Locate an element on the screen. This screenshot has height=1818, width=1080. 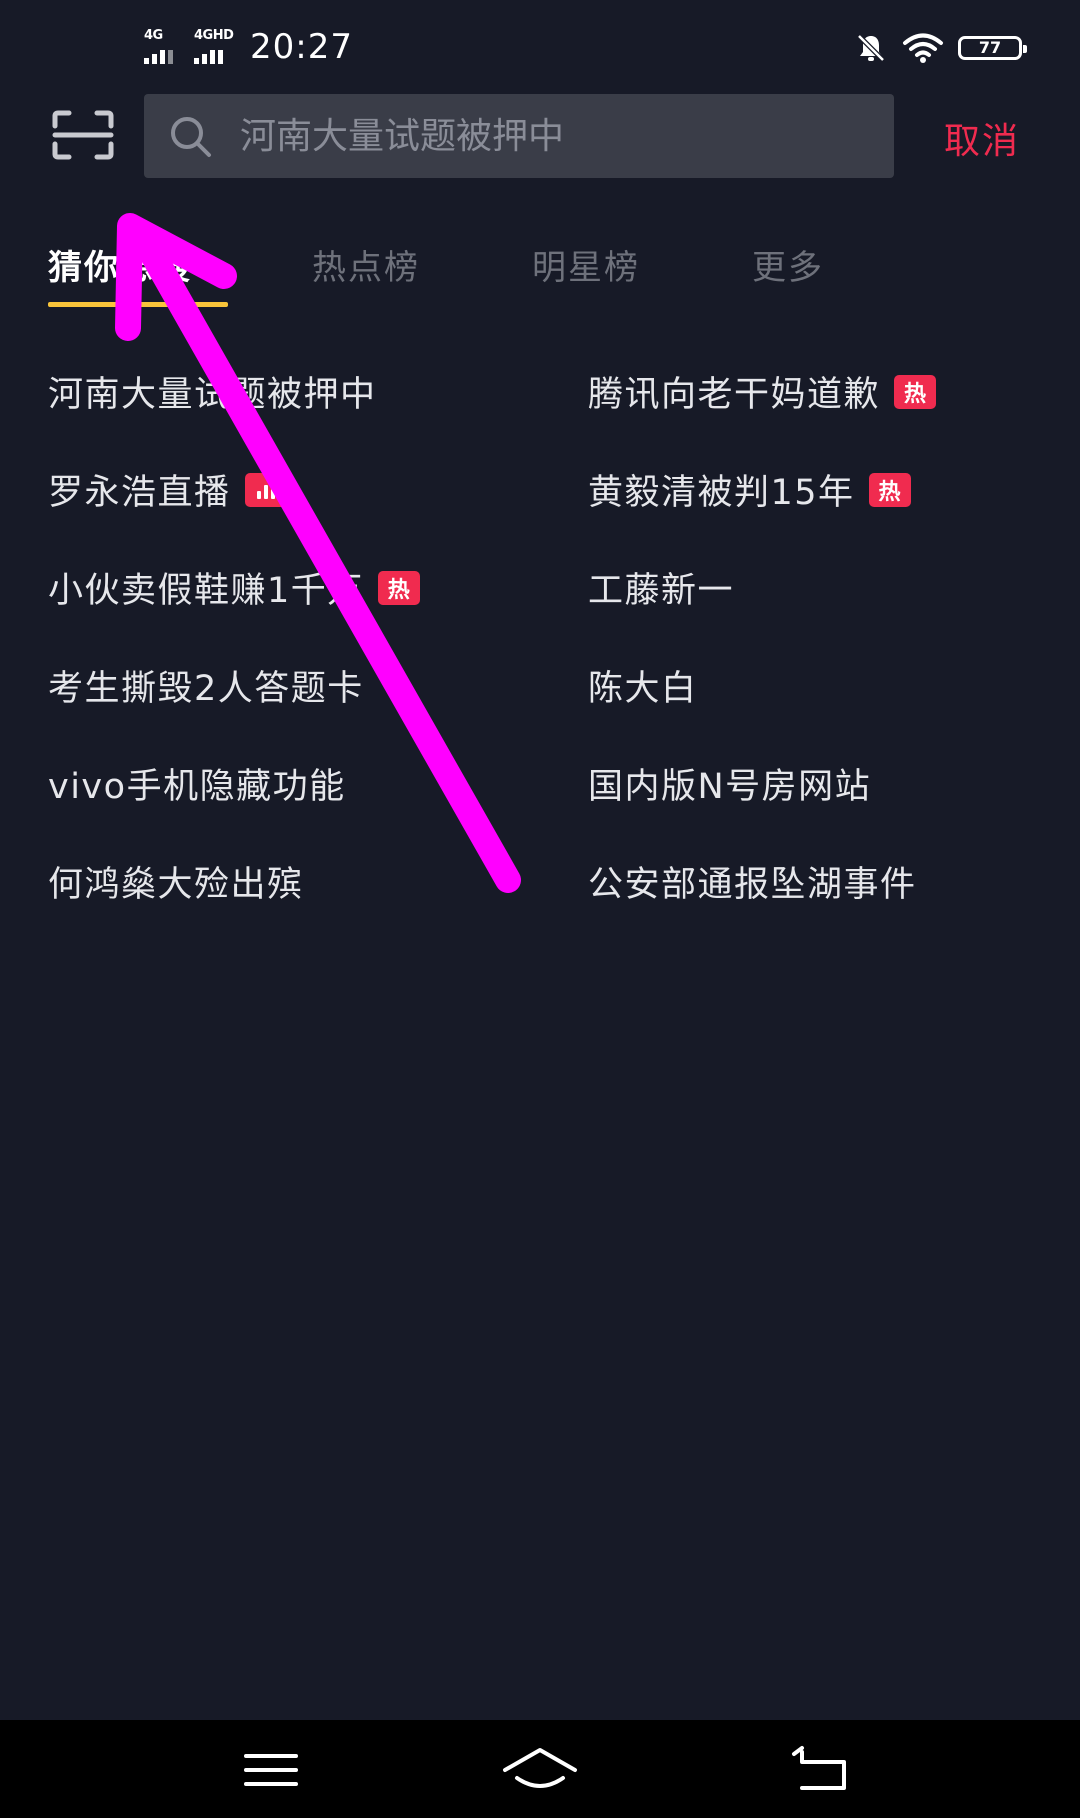
suggestion-item: 国内版N号房网站 is located at coordinates (729, 783).